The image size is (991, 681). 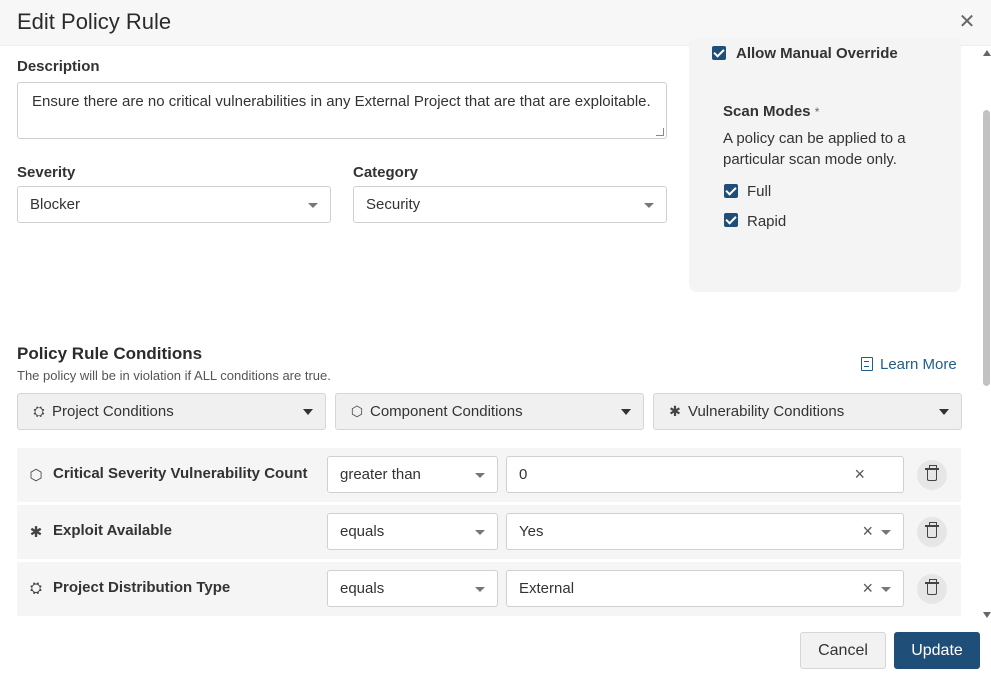 What do you see at coordinates (113, 411) in the screenshot?
I see `project-conditions-label: Project Conditions` at bounding box center [113, 411].